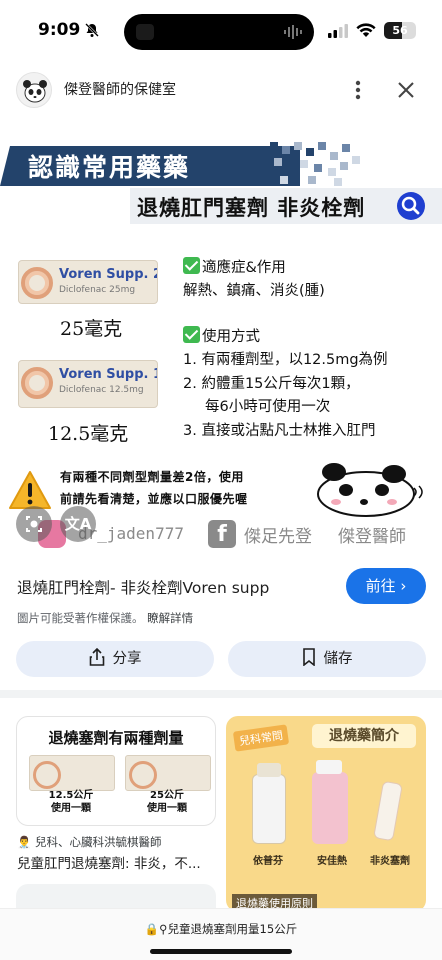 The width and height of the screenshot is (442, 960). I want to click on usage-heading: 使用方式, so click(231, 337).